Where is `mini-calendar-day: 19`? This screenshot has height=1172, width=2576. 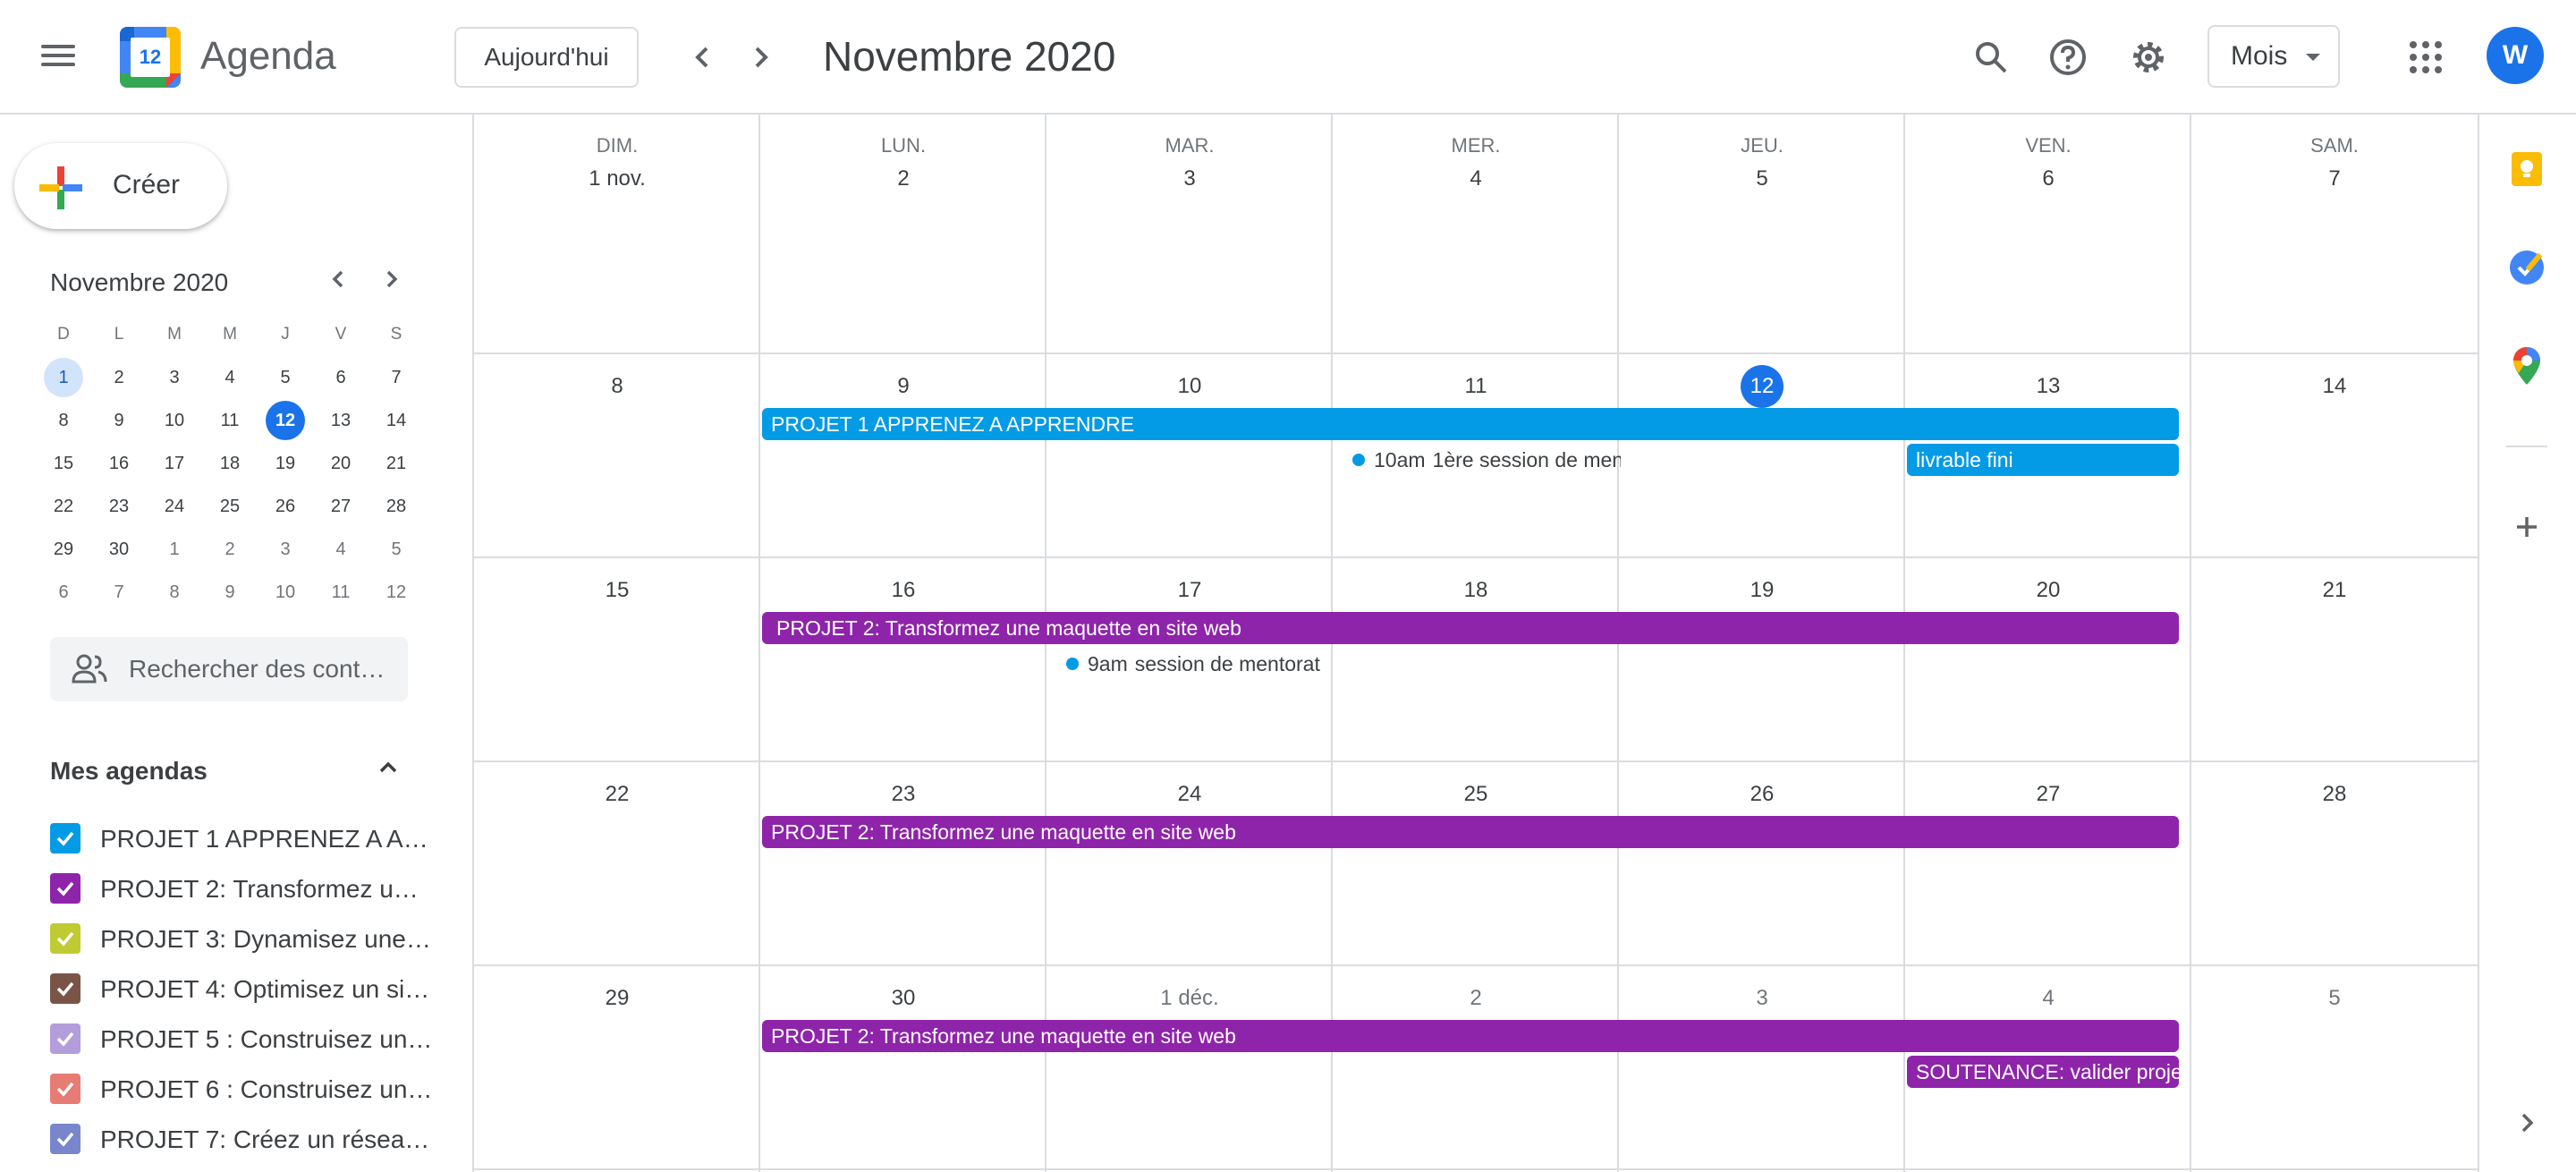 mini-calendar-day: 19 is located at coordinates (285, 464).